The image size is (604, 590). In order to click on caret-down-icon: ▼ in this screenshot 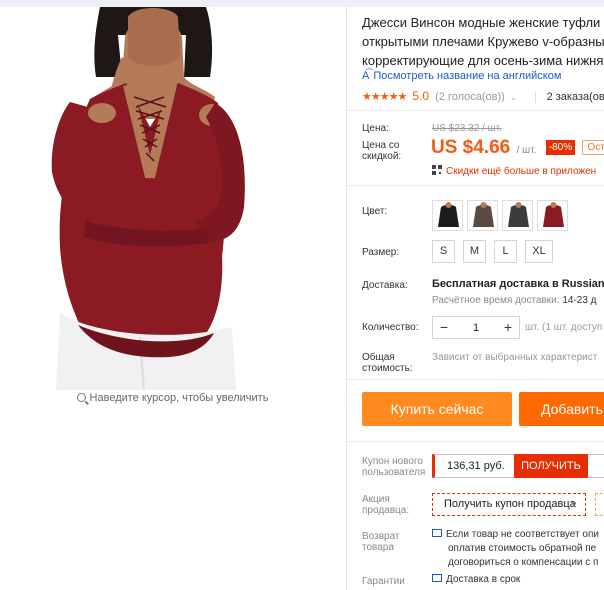, I will do `click(574, 504)`.